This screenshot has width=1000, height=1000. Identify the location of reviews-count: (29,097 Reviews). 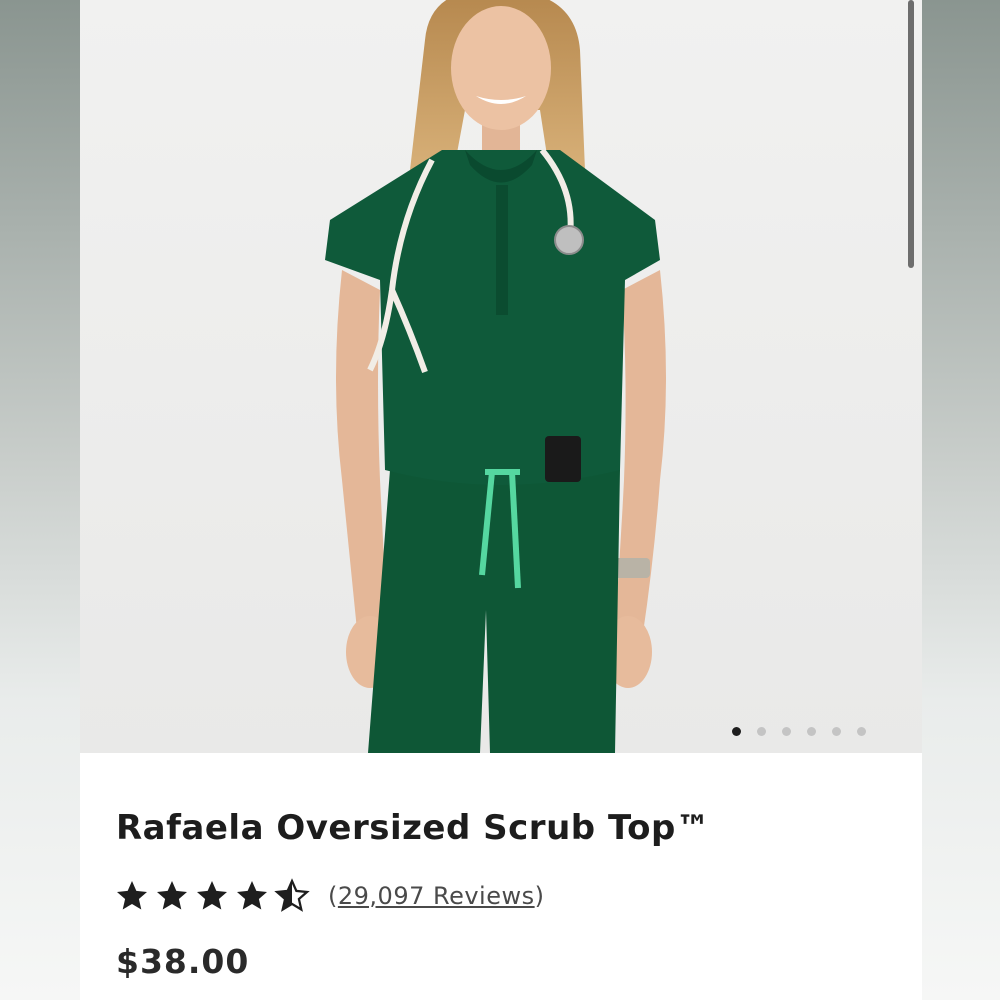
(436, 896).